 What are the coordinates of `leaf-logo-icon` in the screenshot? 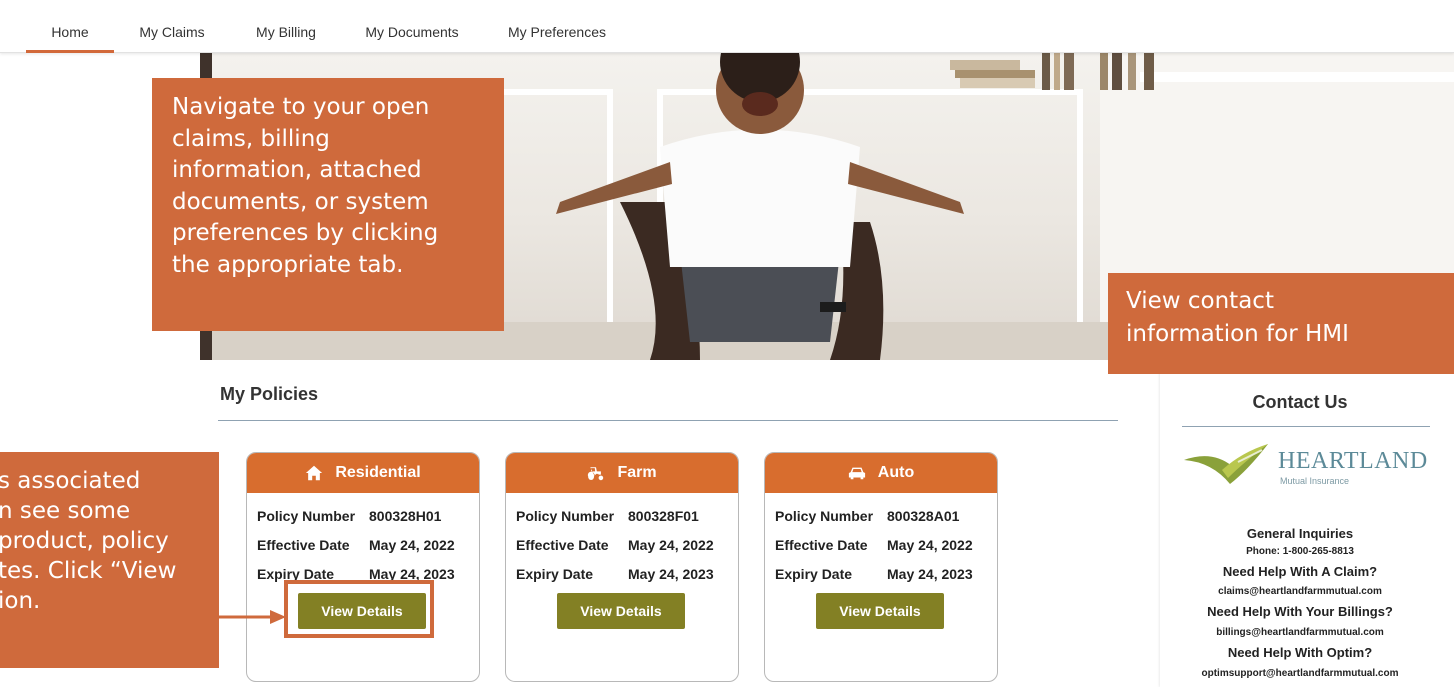 It's located at (1226, 464).